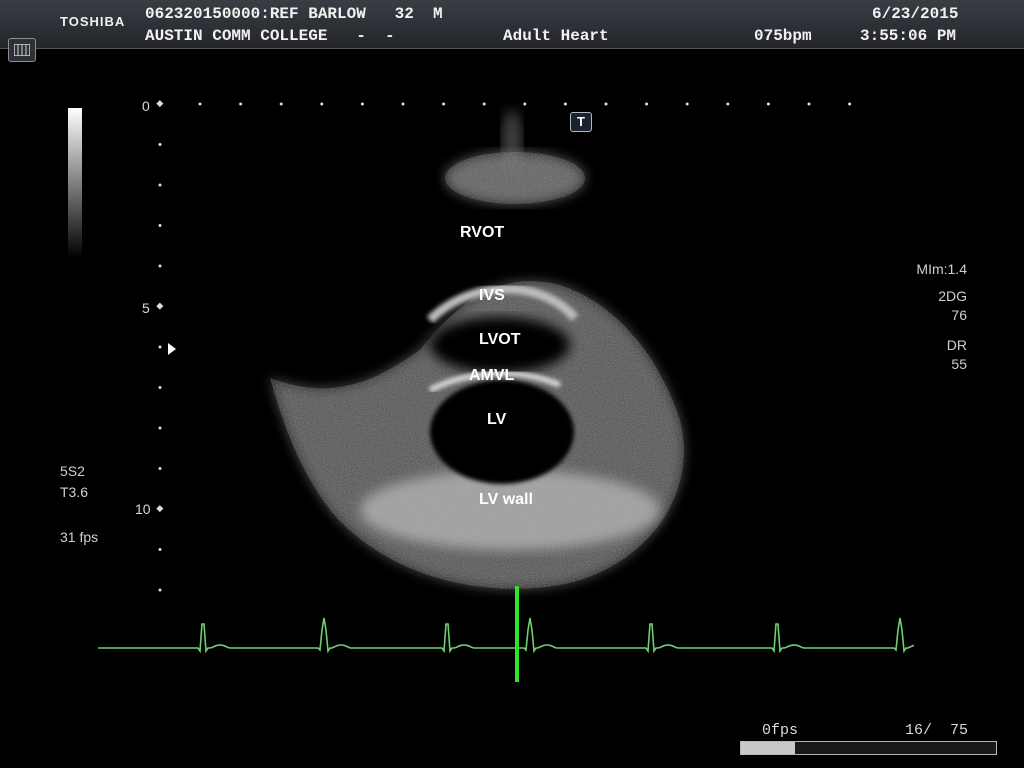 This screenshot has height=768, width=1024. What do you see at coordinates (497, 419) in the screenshot?
I see `annotation-lv: LV` at bounding box center [497, 419].